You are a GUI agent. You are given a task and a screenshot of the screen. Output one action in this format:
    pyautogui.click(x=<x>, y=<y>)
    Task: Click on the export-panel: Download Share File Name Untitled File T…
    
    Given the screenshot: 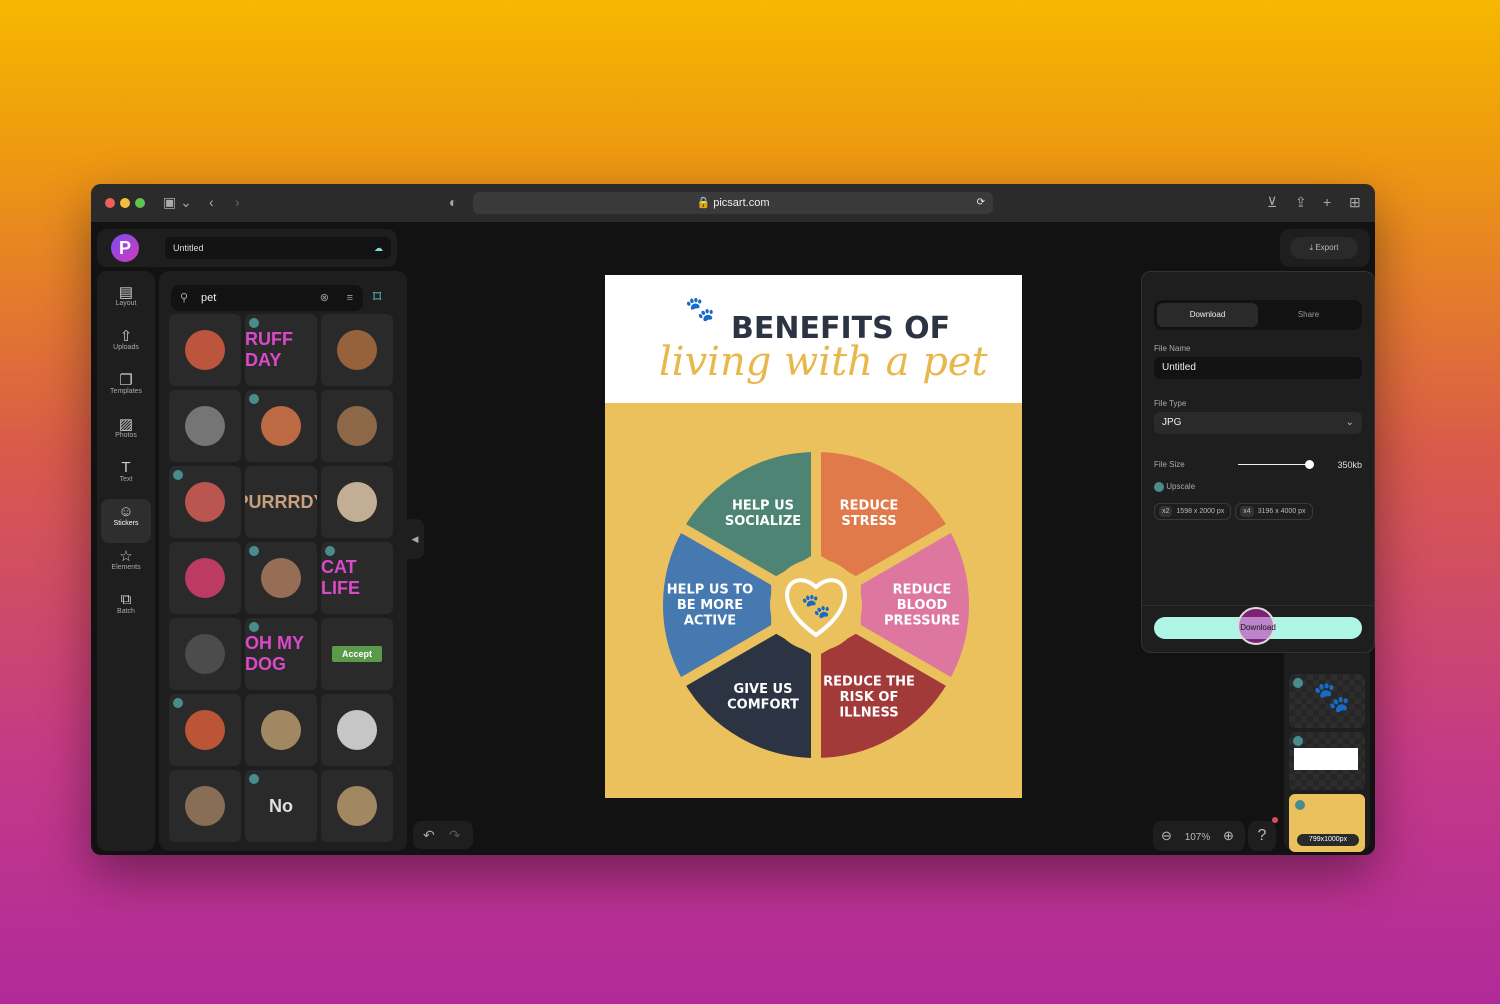 What is the action you would take?
    pyautogui.click(x=1258, y=462)
    